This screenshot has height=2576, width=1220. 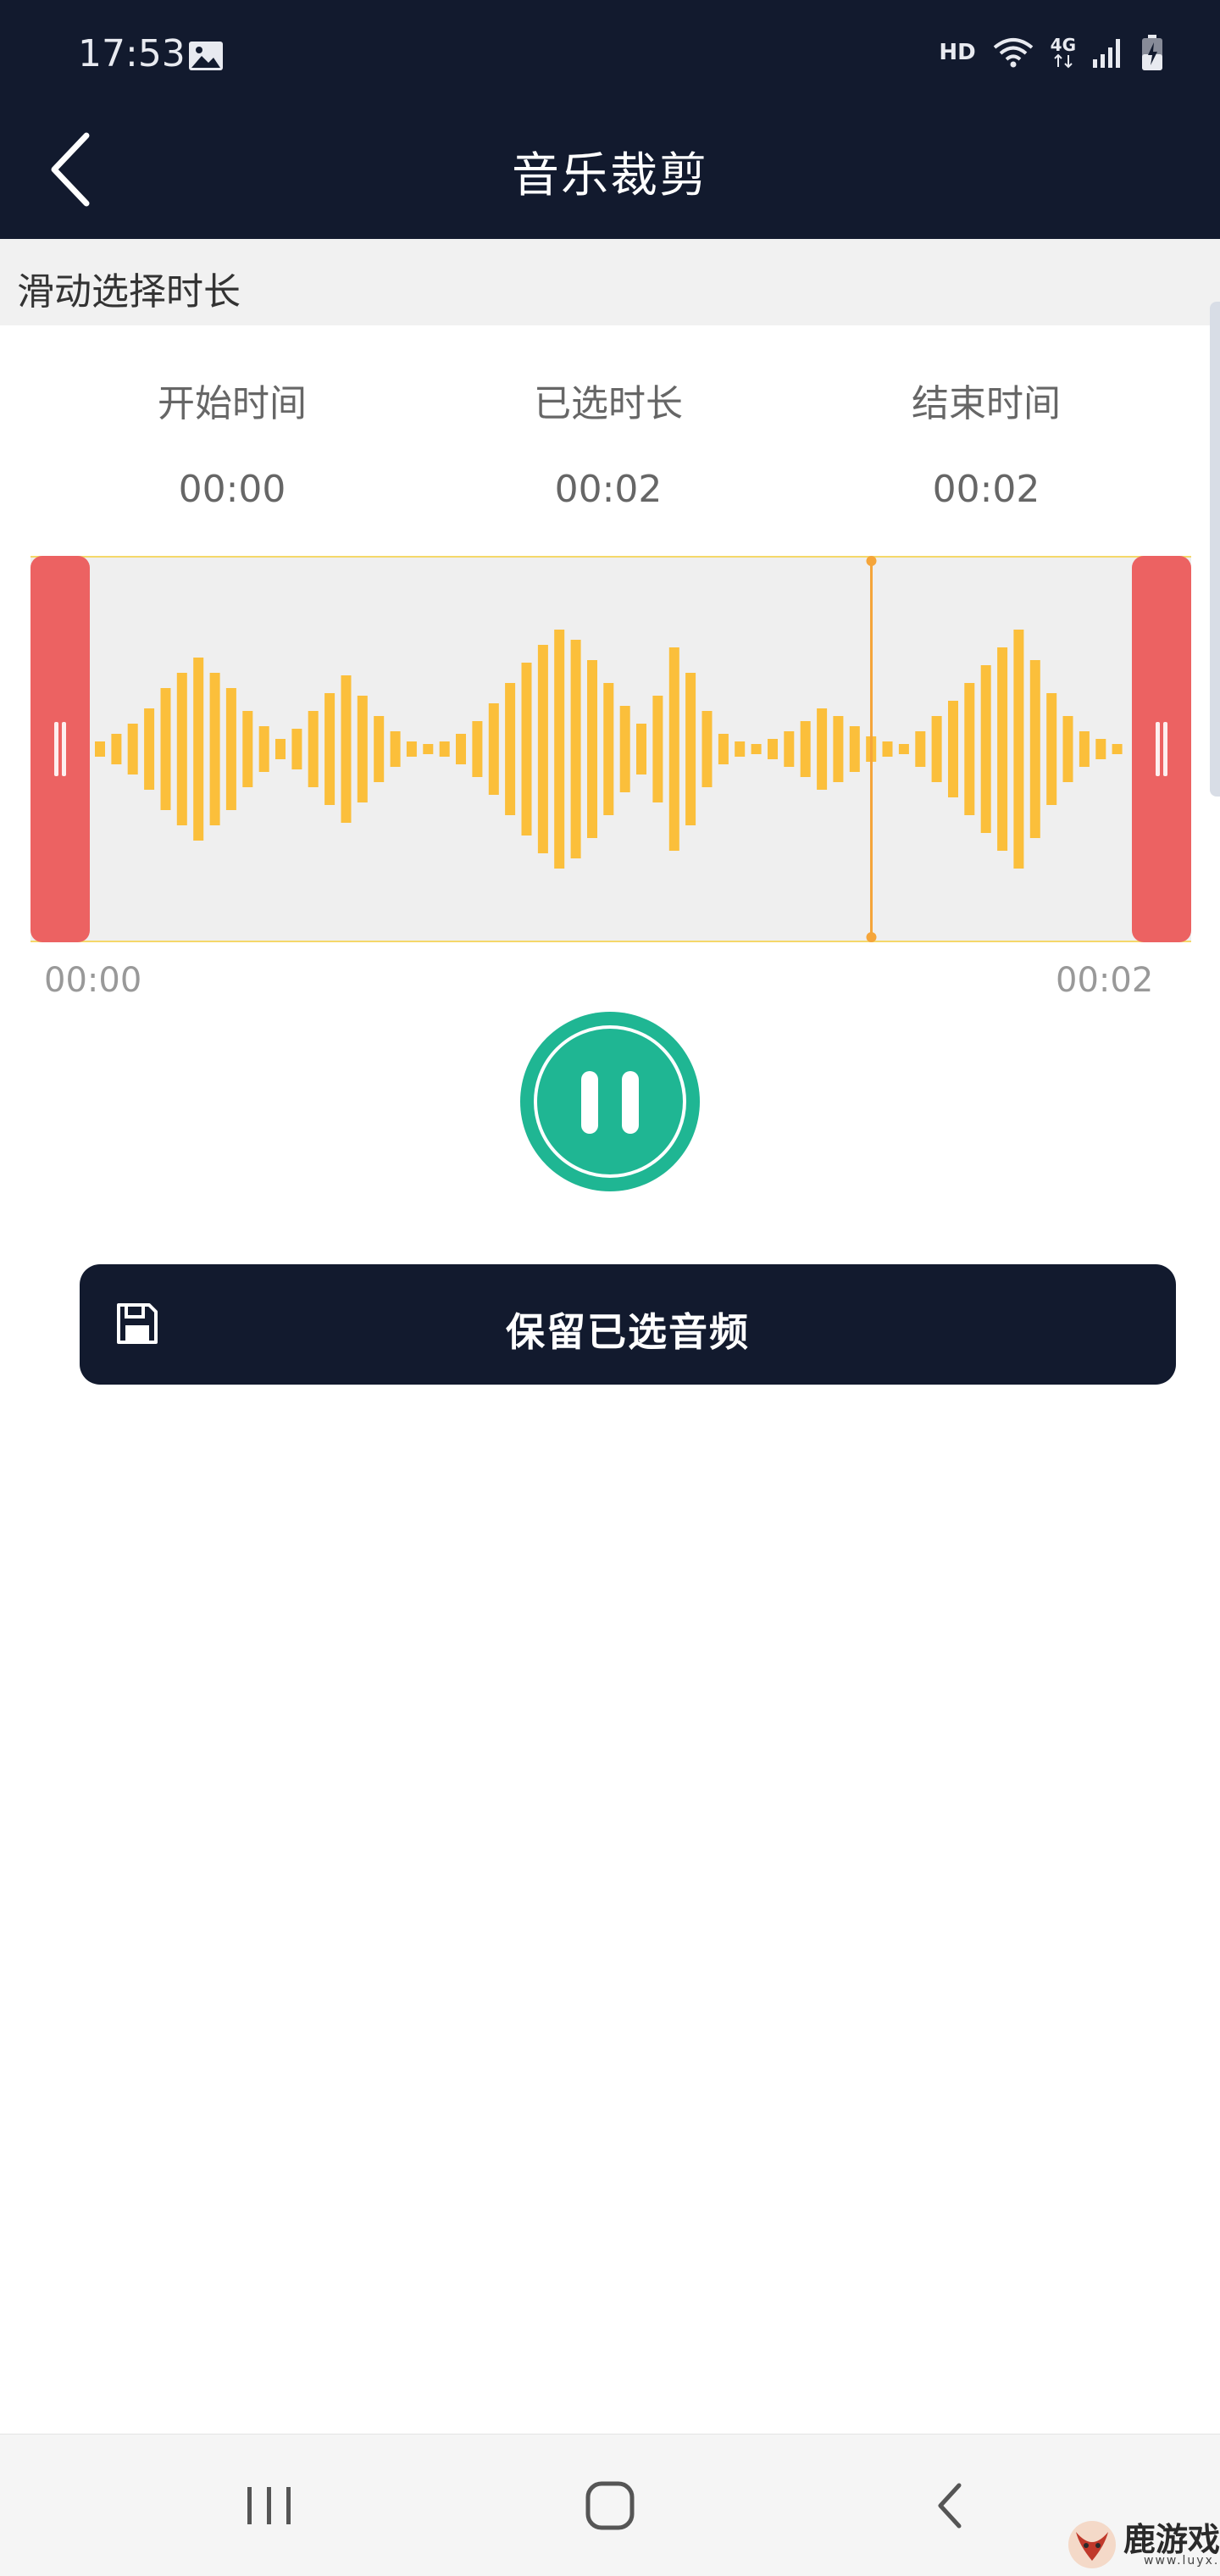 I want to click on keep-selected-audio-button: 保留已选音频, so click(x=628, y=1324).